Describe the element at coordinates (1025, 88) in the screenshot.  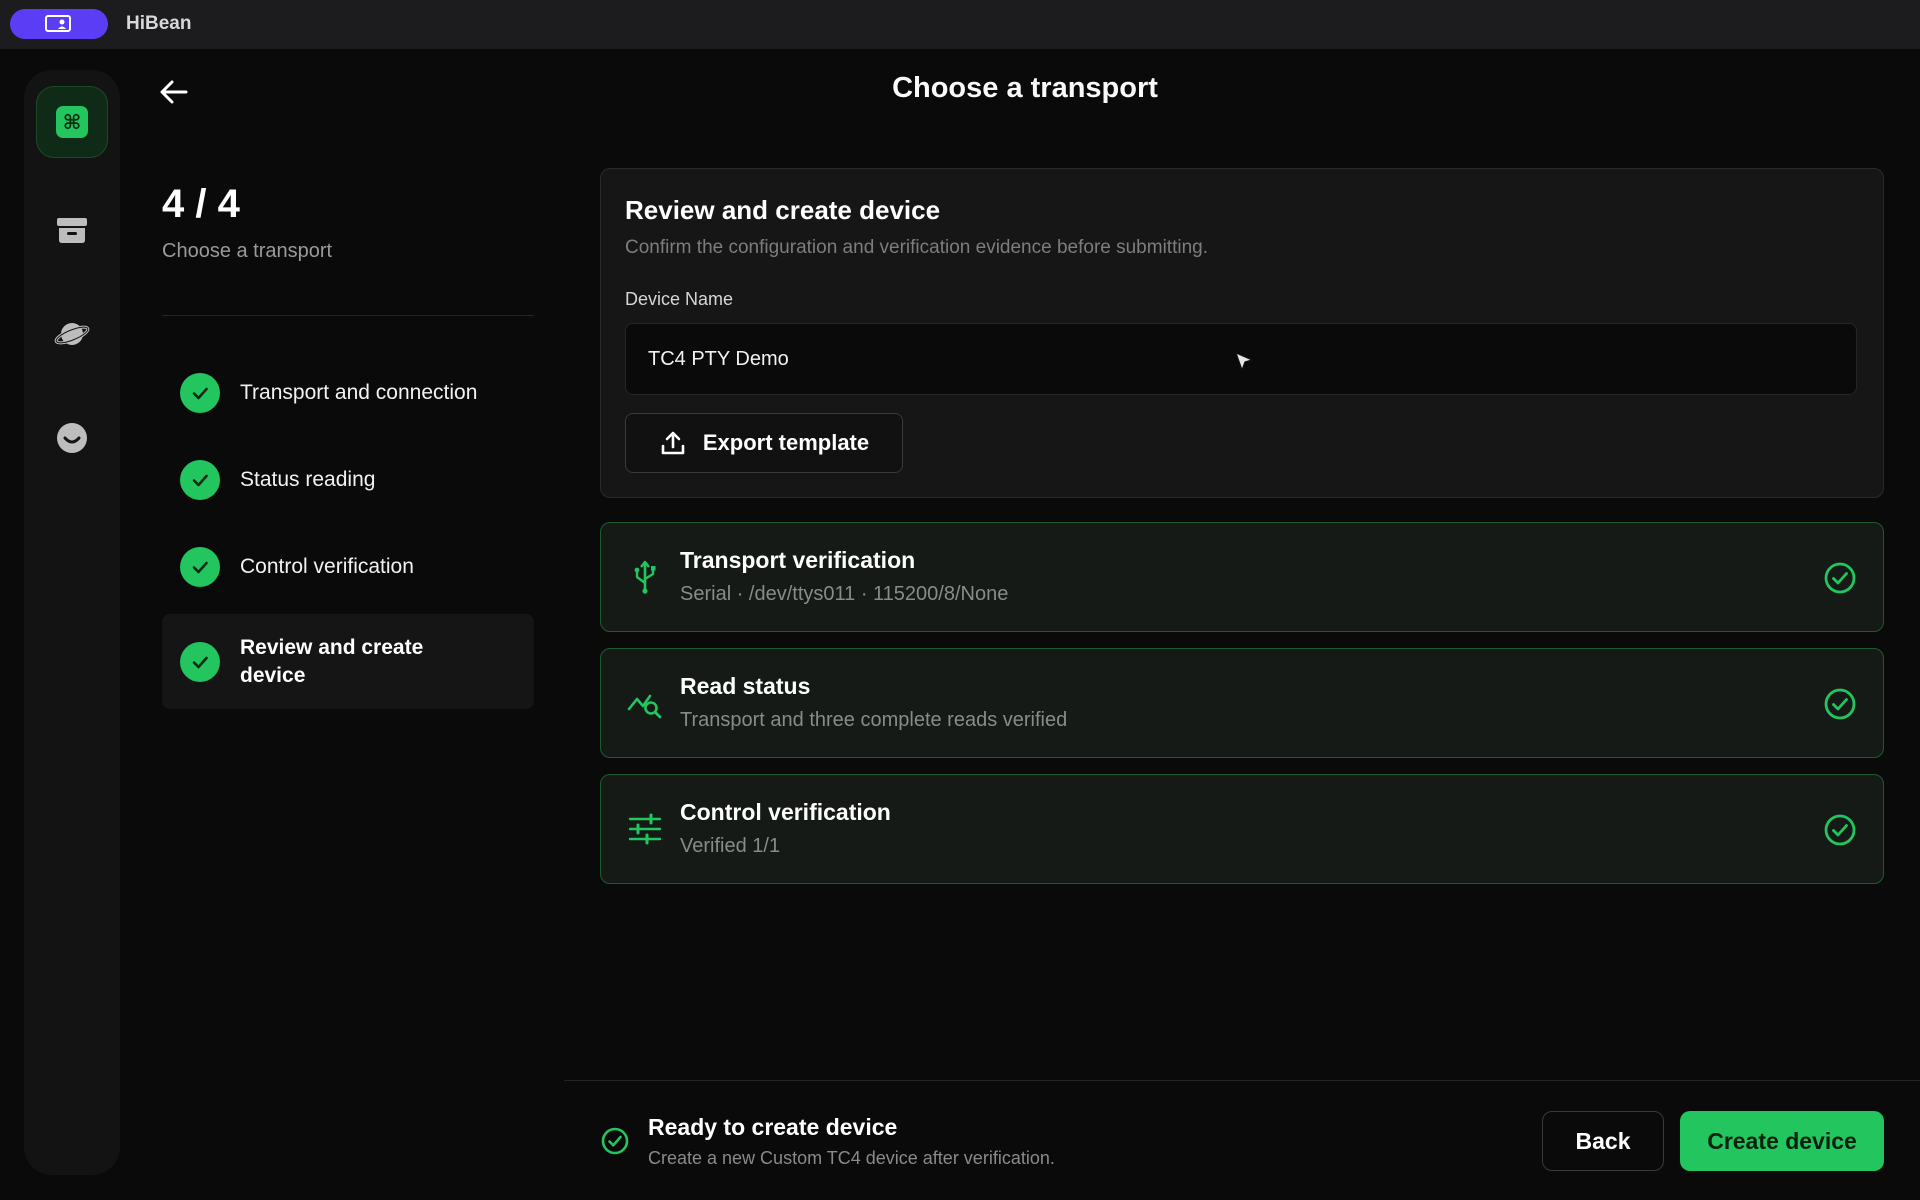
I see `page-title: Choose a transport` at that location.